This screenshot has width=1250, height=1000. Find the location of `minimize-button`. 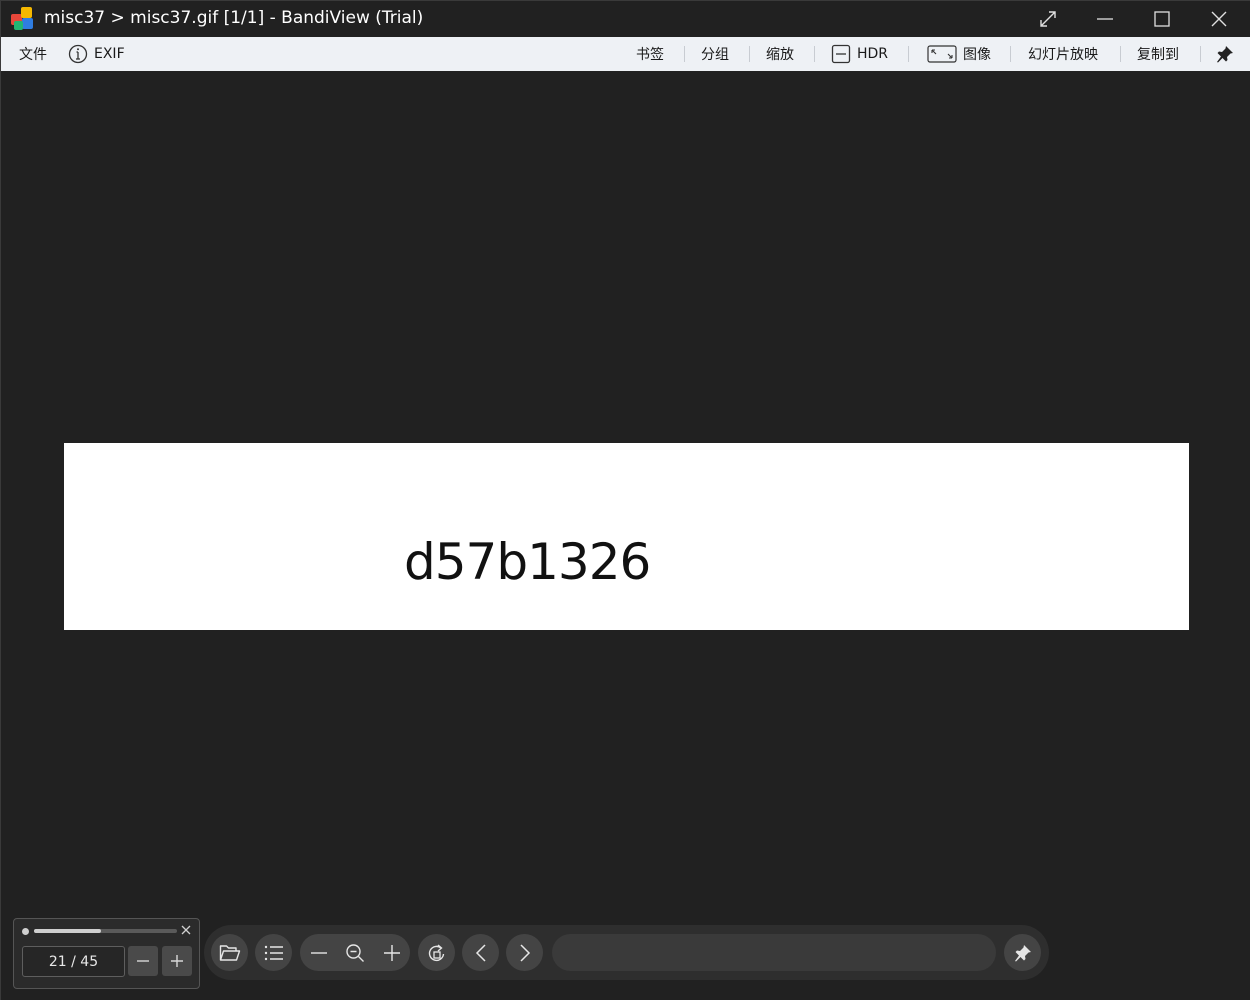

minimize-button is located at coordinates (1104, 19).